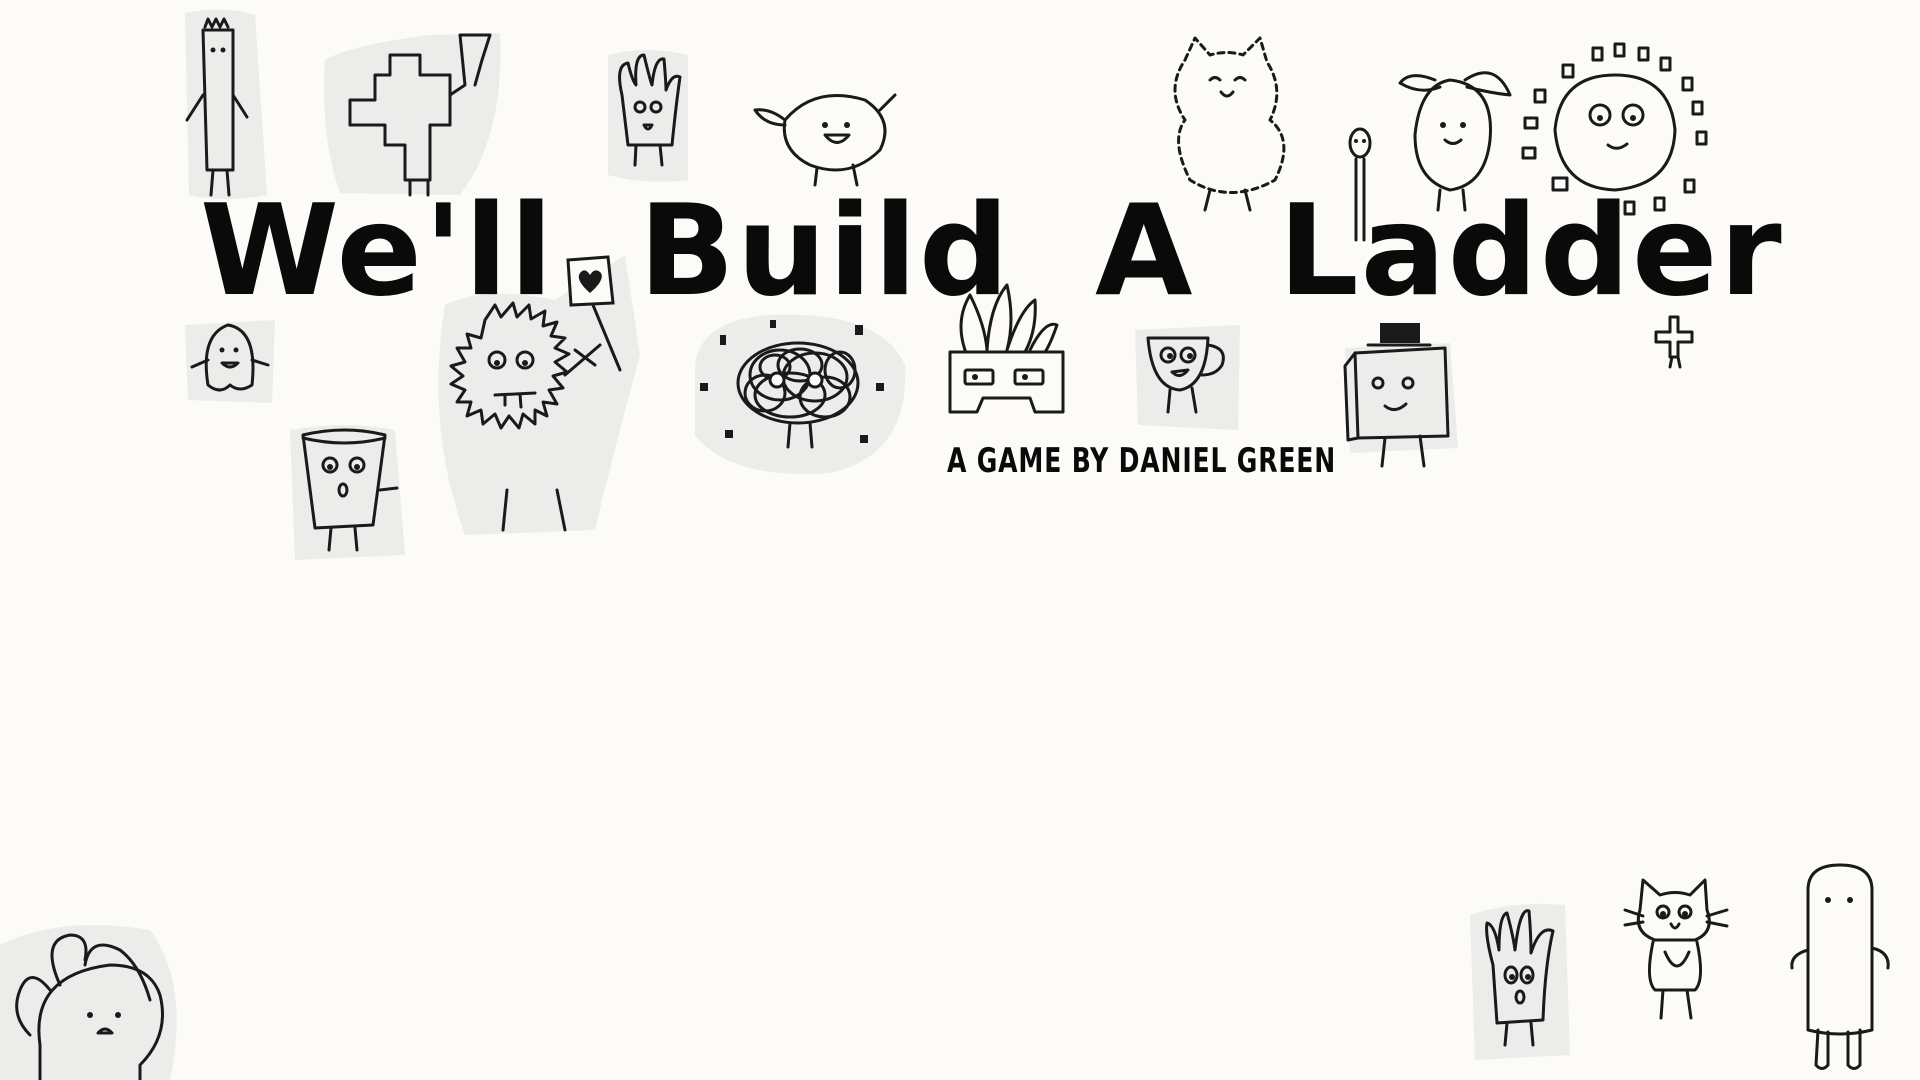  I want to click on ghost-blob-icon, so click(230, 361).